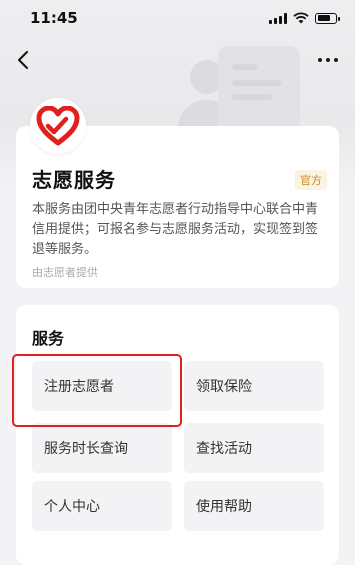 This screenshot has height=565, width=355. What do you see at coordinates (254, 448) in the screenshot?
I see `find-activities-button: 查找活动` at bounding box center [254, 448].